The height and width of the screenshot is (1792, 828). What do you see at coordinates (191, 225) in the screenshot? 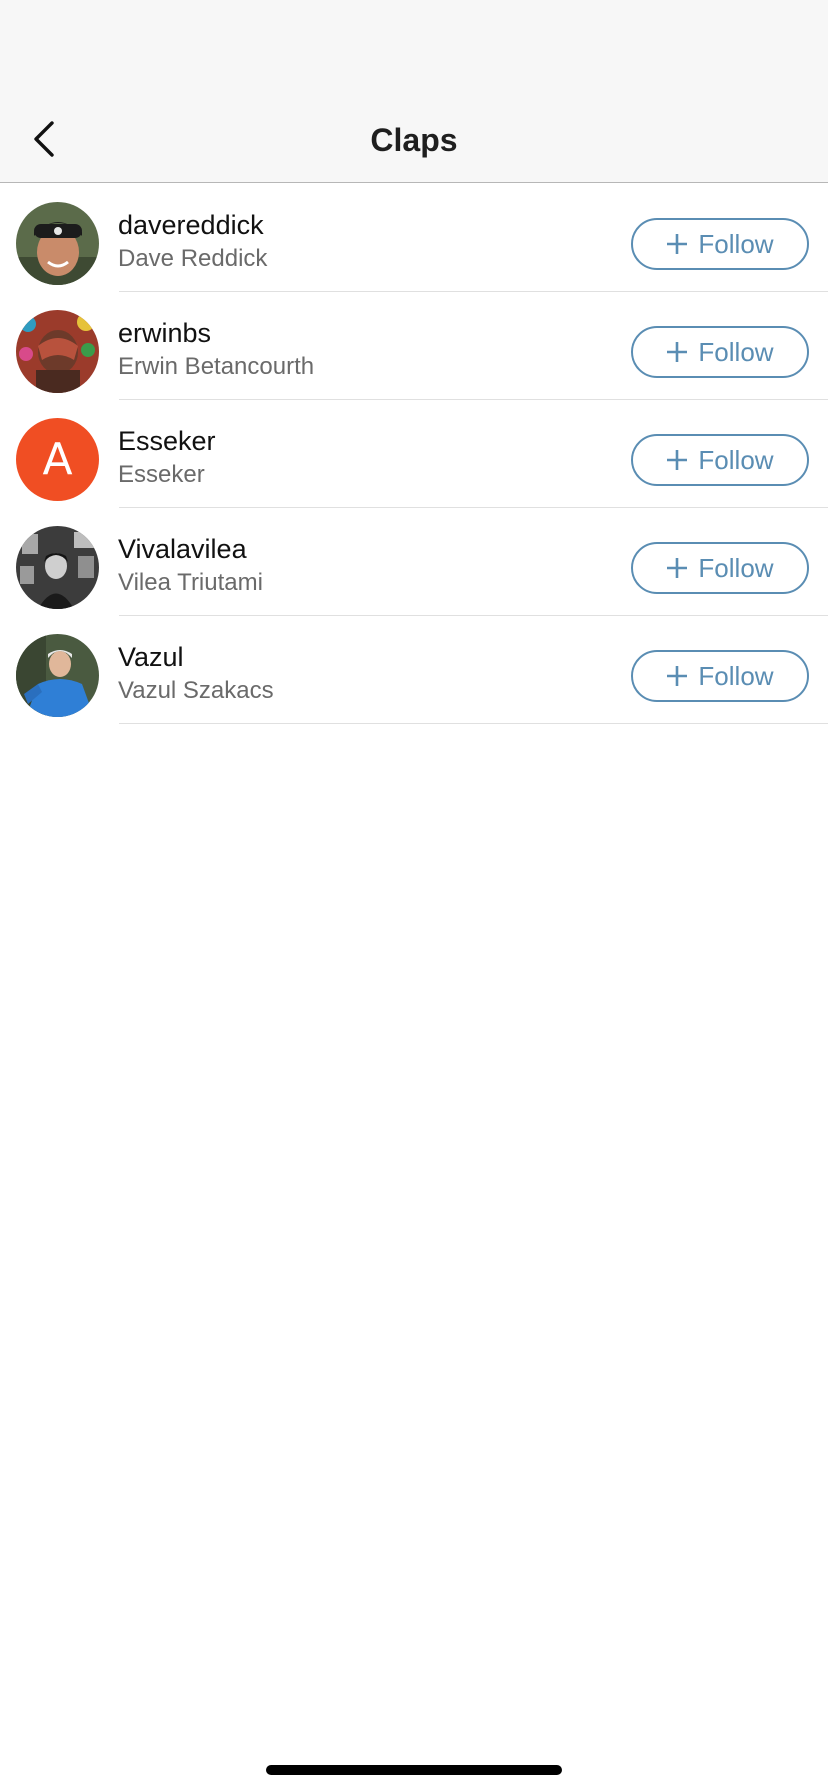
I see `username: davereddick` at bounding box center [191, 225].